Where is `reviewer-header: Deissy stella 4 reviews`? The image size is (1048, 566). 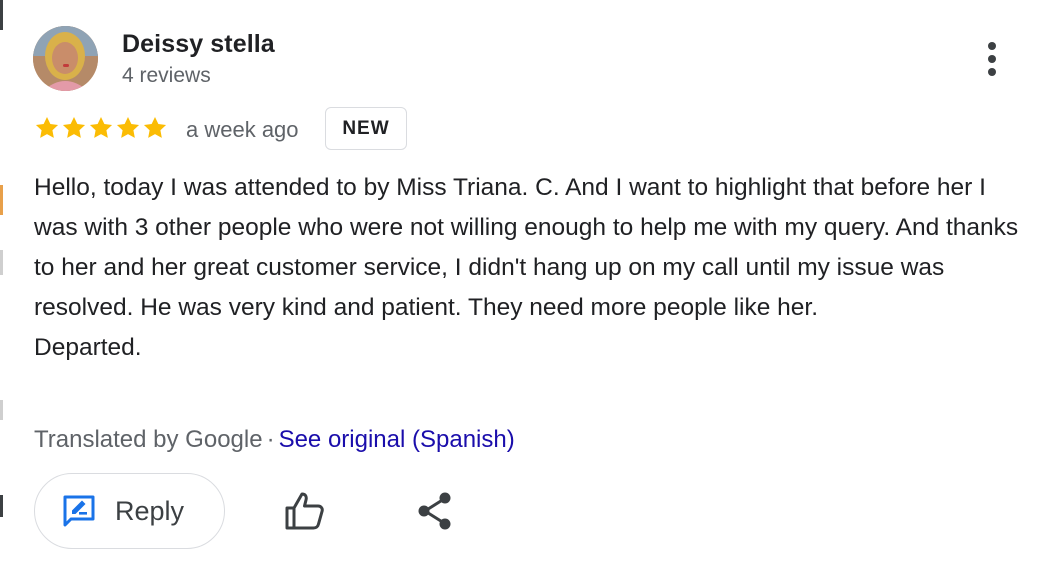
reviewer-header: Deissy stella 4 reviews is located at coordinates (528, 59).